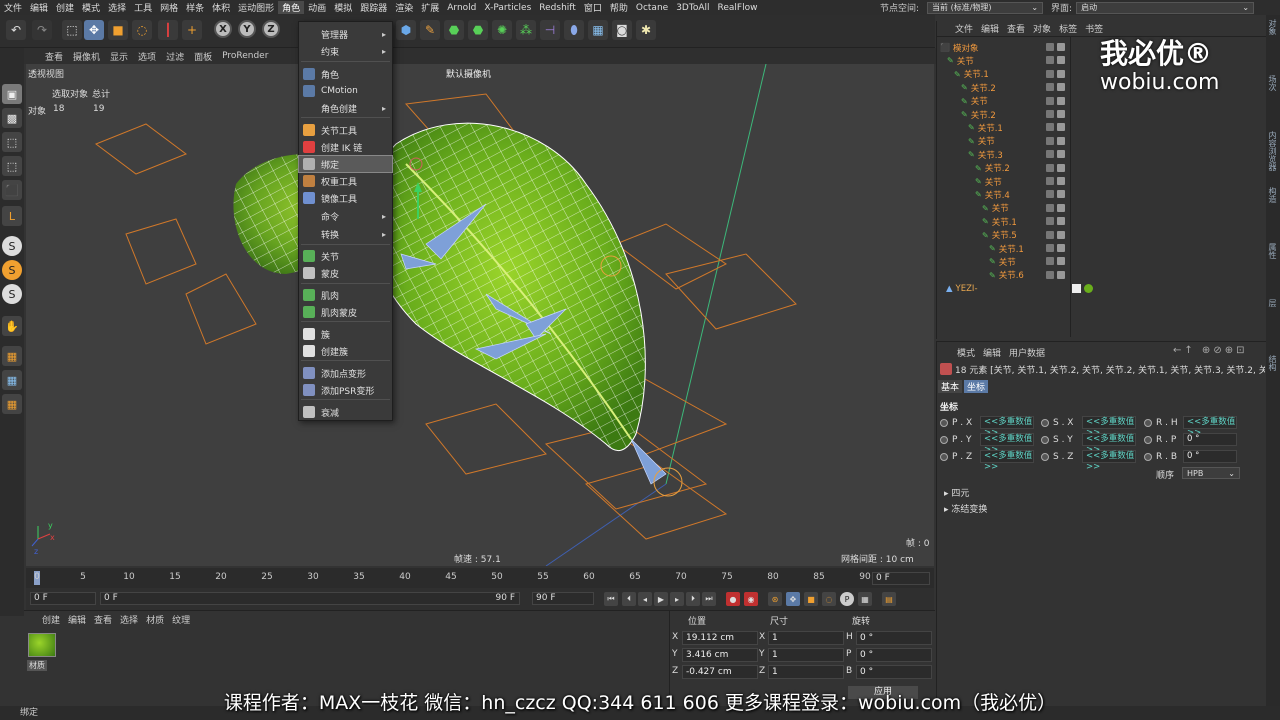  I want to click on menu-item-15: 肌肉蒙皮, so click(345, 312).